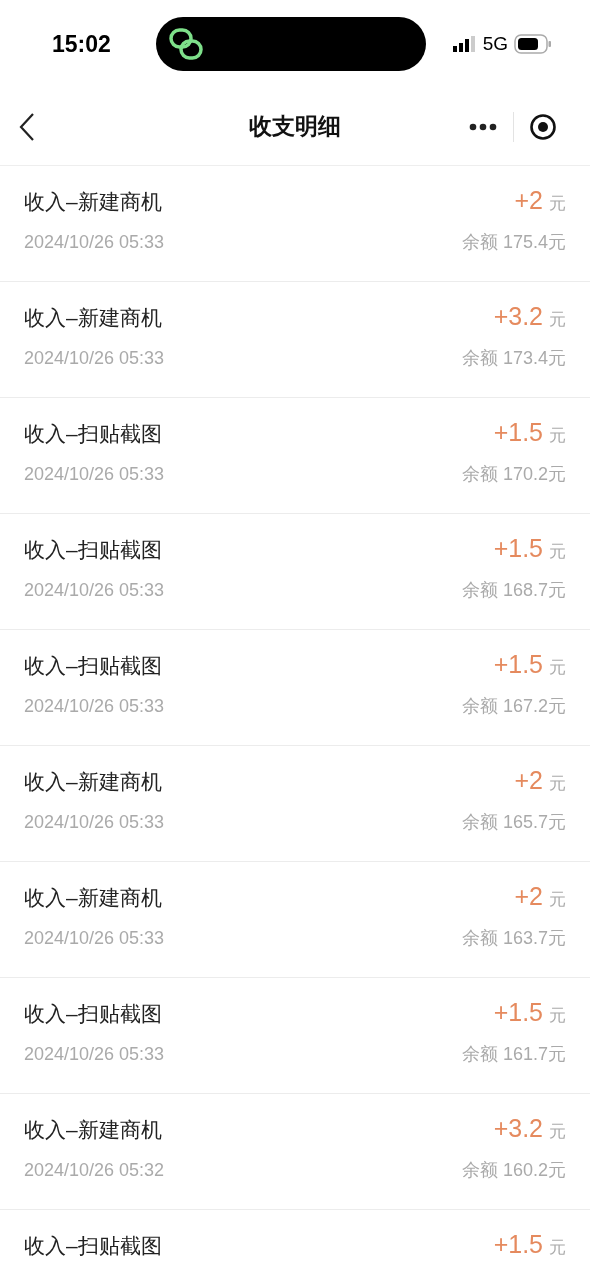 This screenshot has width=590, height=1279. Describe the element at coordinates (513, 474) in the screenshot. I see `balance: 余额 170.2元` at that location.